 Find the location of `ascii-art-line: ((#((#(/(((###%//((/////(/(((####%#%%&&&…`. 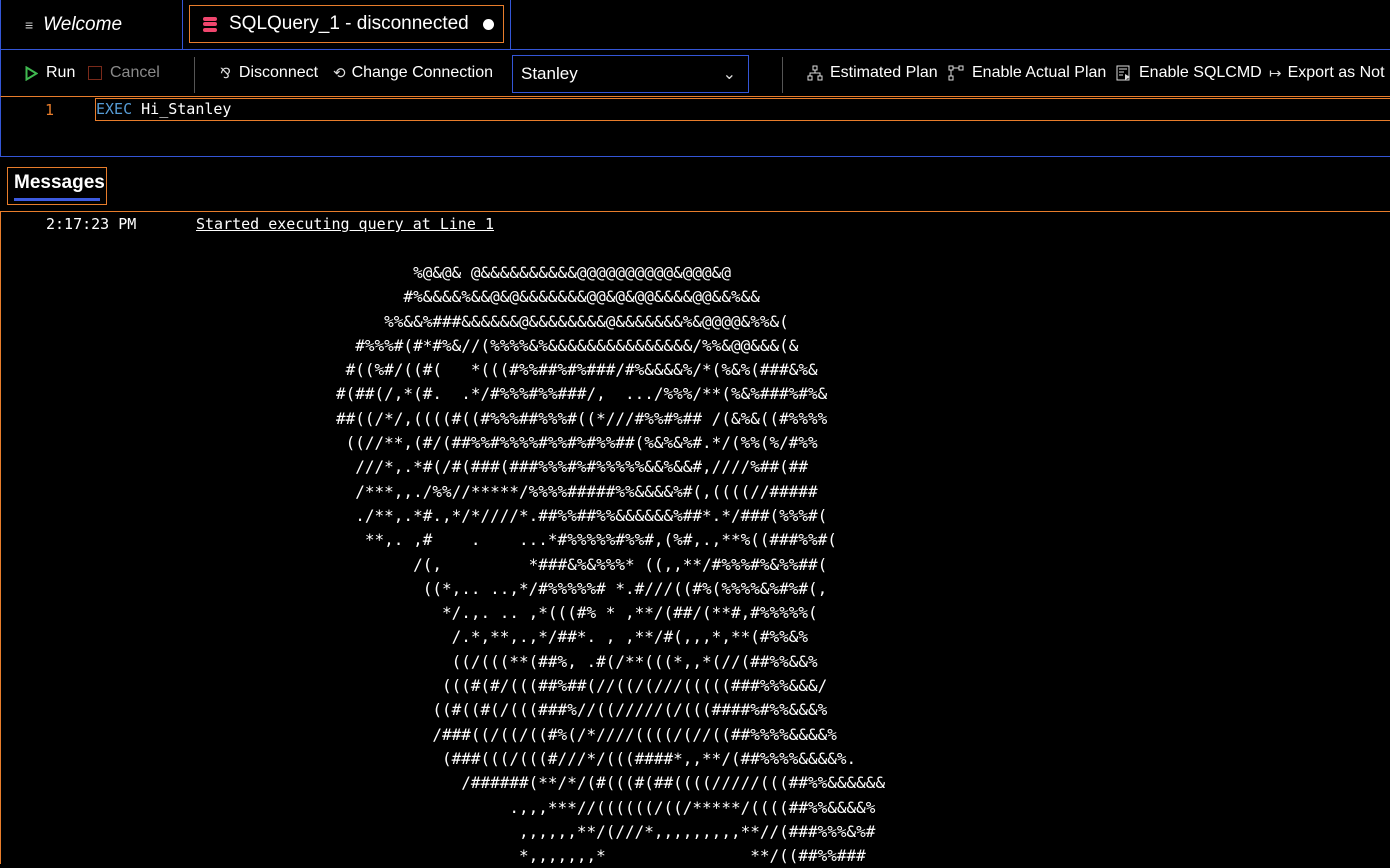

ascii-art-line: ((#((#(/(((###%//((/////(/(((####%#%%&&&… is located at coordinates (582, 710).